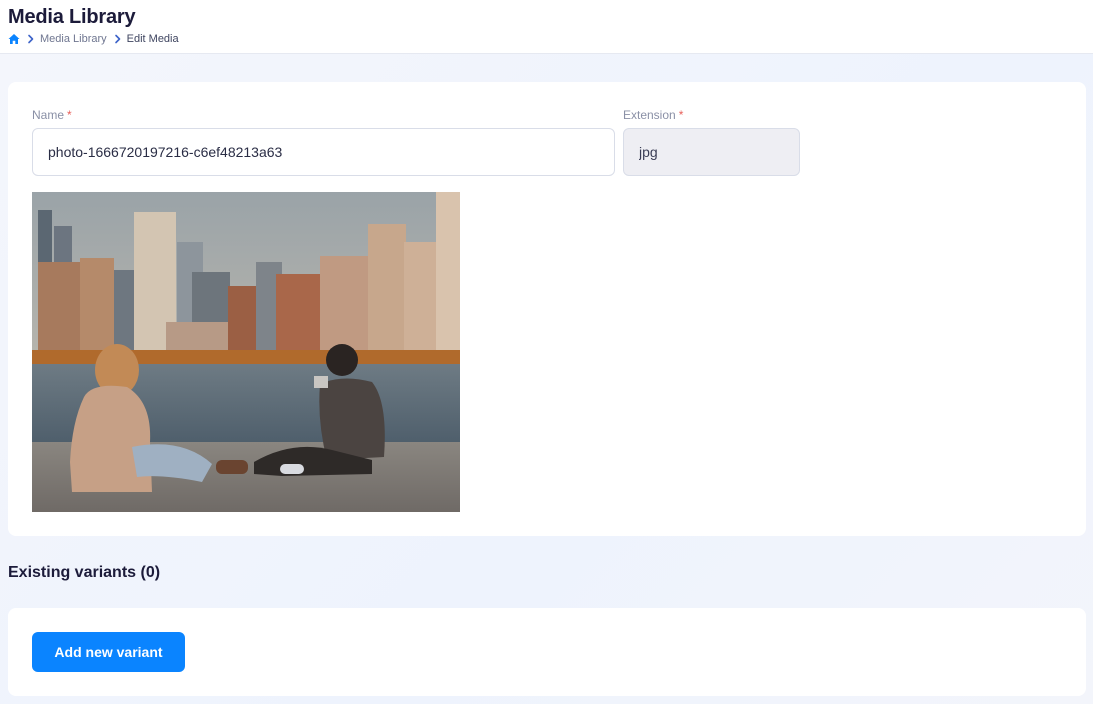  What do you see at coordinates (108, 652) in the screenshot?
I see `add-new-variant-button: Add new variant` at bounding box center [108, 652].